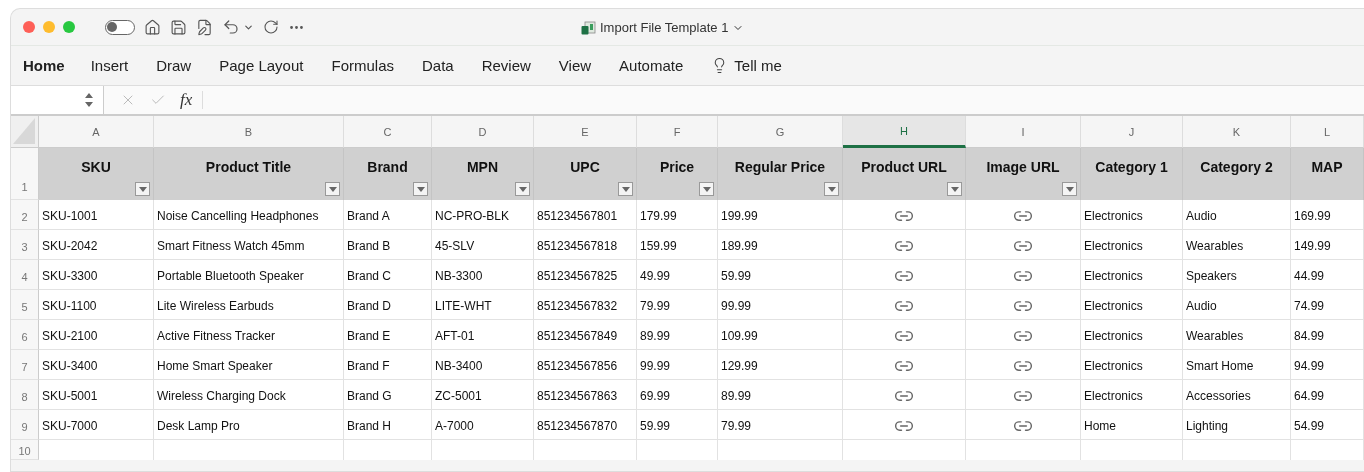 The height and width of the screenshot is (472, 1364). Describe the element at coordinates (25, 305) in the screenshot. I see `row-header: 5` at that location.